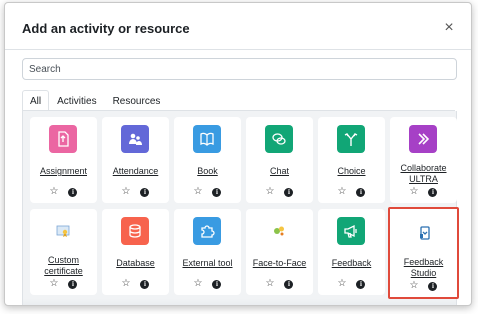 Image resolution: width=478 pixels, height=314 pixels. Describe the element at coordinates (279, 139) in the screenshot. I see `chat-icon` at that location.